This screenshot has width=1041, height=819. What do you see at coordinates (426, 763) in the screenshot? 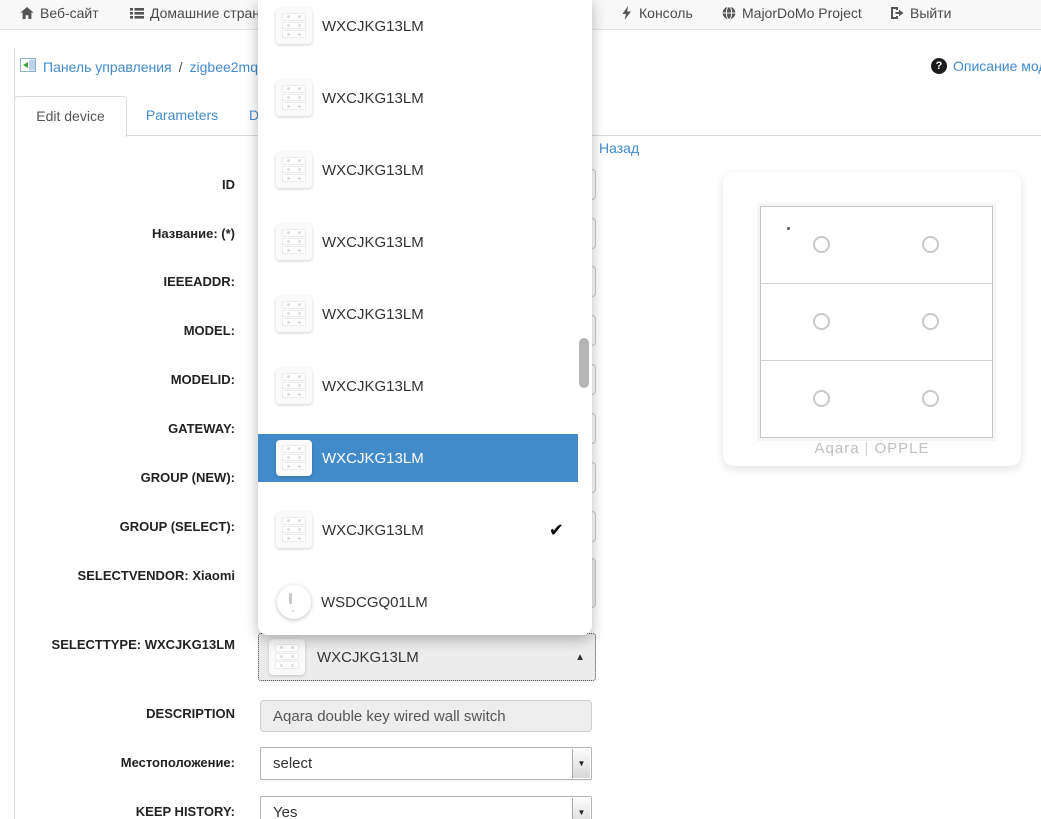
I see `location-select: select ▼` at bounding box center [426, 763].